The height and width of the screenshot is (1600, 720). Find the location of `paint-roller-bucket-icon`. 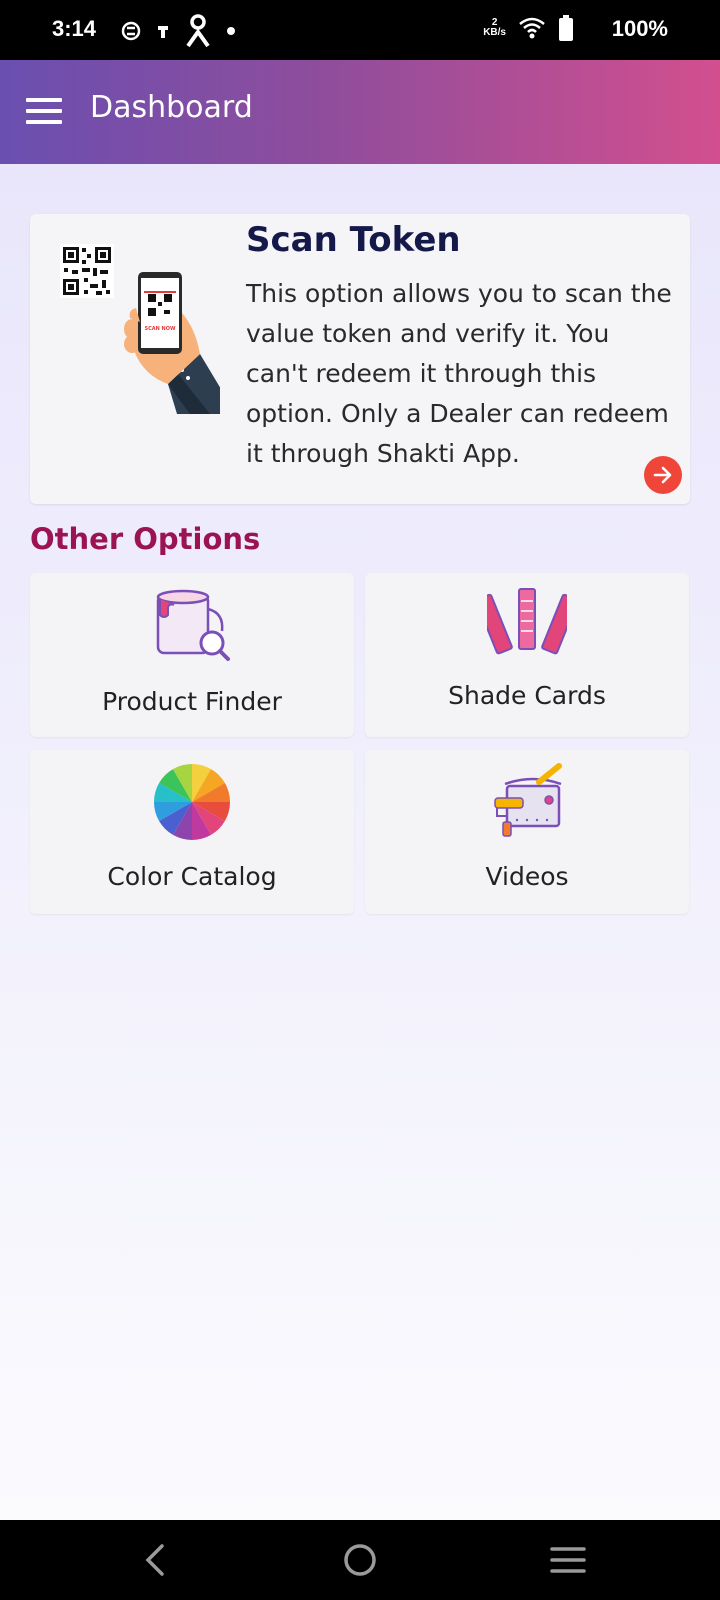

paint-roller-bucket-icon is located at coordinates (528, 800).